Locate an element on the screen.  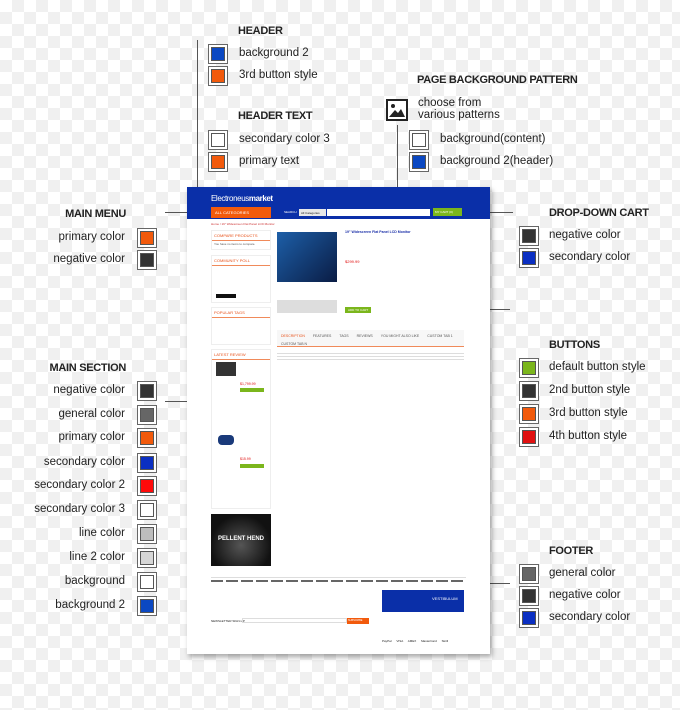
description-text is located at coordinates (370, 357).